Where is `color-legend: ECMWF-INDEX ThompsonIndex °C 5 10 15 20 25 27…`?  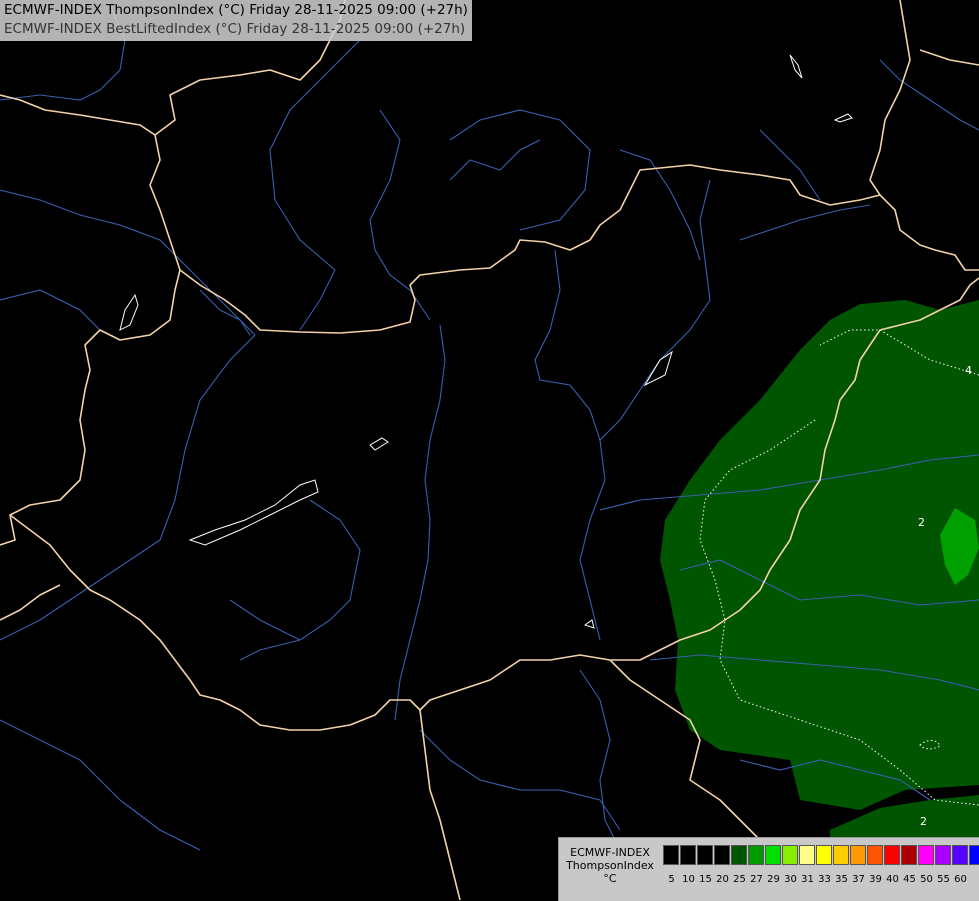
color-legend: ECMWF-INDEX ThompsonIndex °C 5 10 15 20 25 27… is located at coordinates (768, 869).